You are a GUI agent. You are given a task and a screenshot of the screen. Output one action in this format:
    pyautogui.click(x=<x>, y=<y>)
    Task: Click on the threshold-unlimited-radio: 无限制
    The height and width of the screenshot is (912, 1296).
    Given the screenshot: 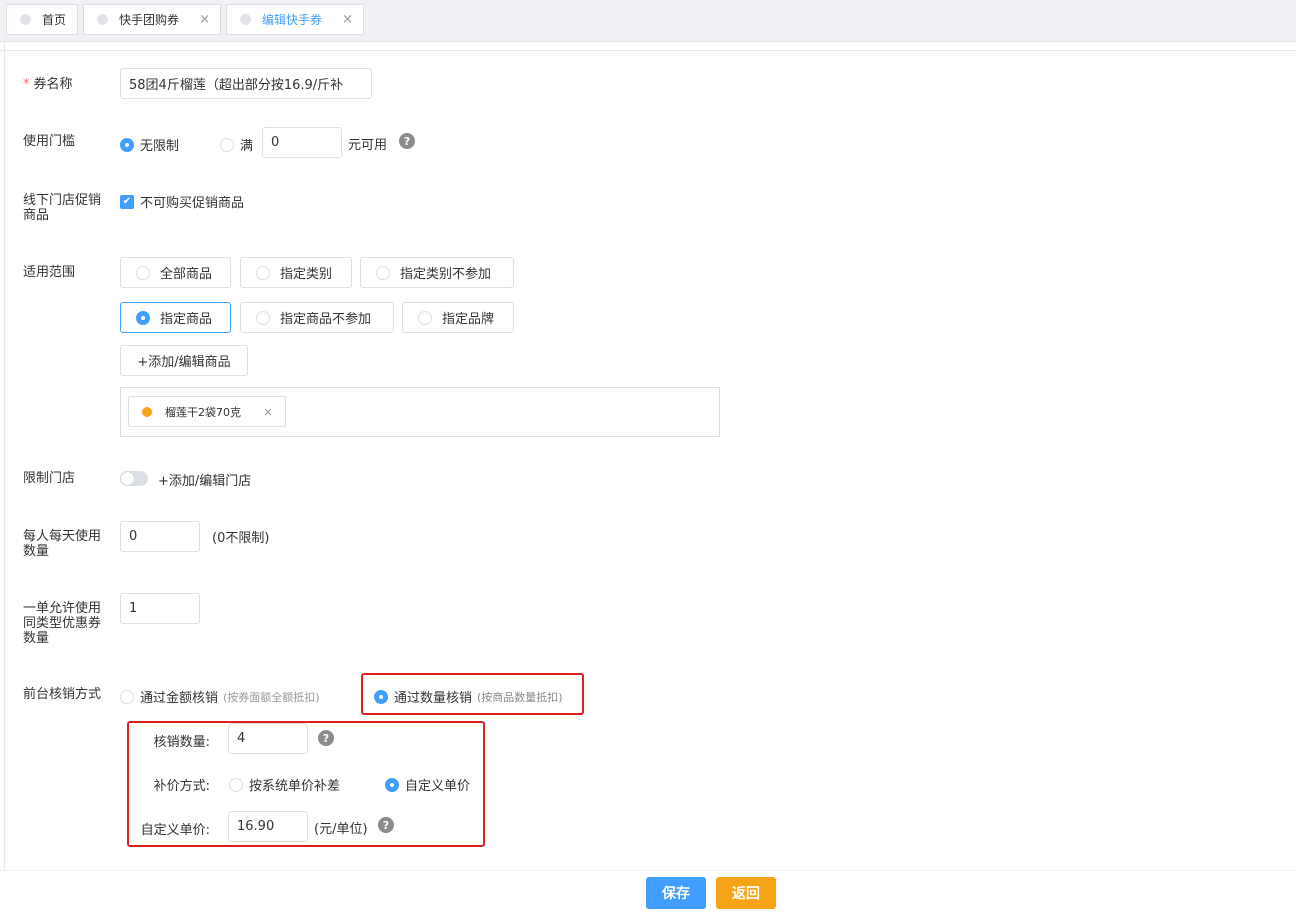 What is the action you would take?
    pyautogui.click(x=149, y=144)
    